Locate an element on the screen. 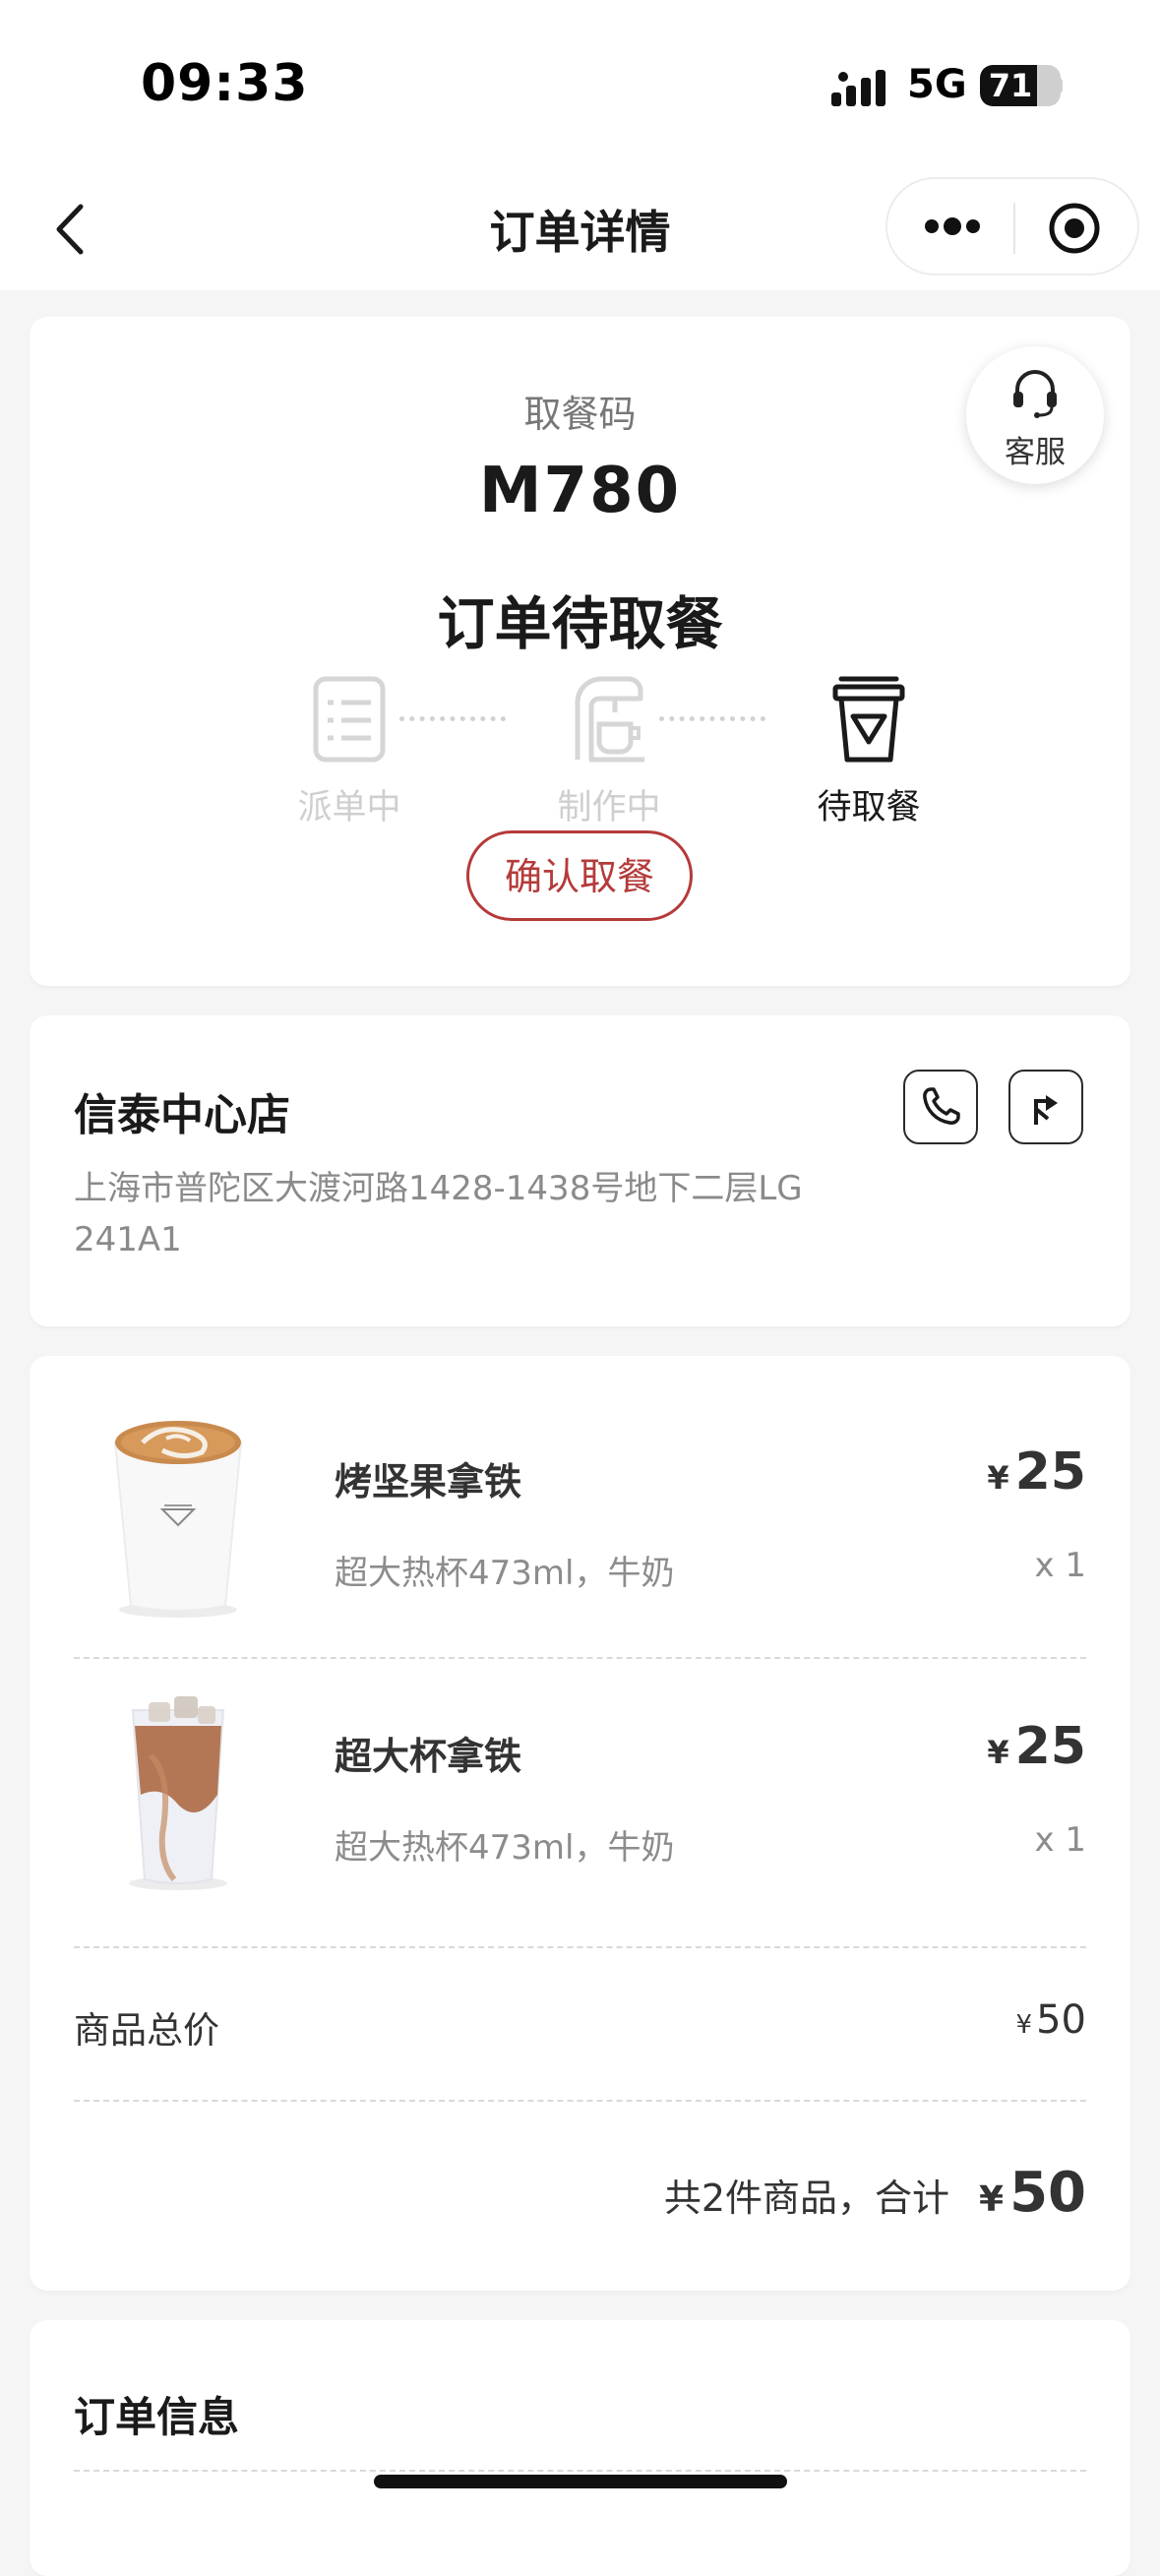 Image resolution: width=1160 pixels, height=2576 pixels. order-total-summary: 共2件商品，合计 ¥50 is located at coordinates (875, 2193).